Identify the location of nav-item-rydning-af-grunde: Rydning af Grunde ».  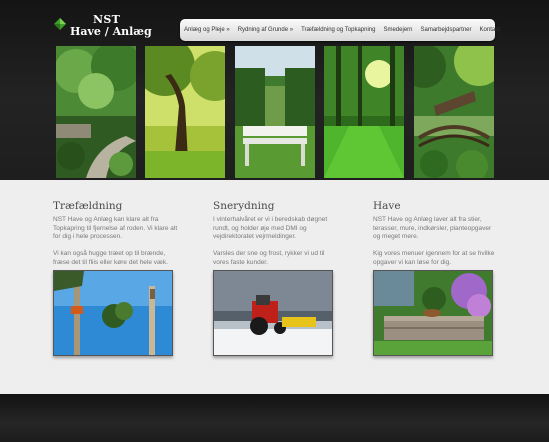
(265, 30).